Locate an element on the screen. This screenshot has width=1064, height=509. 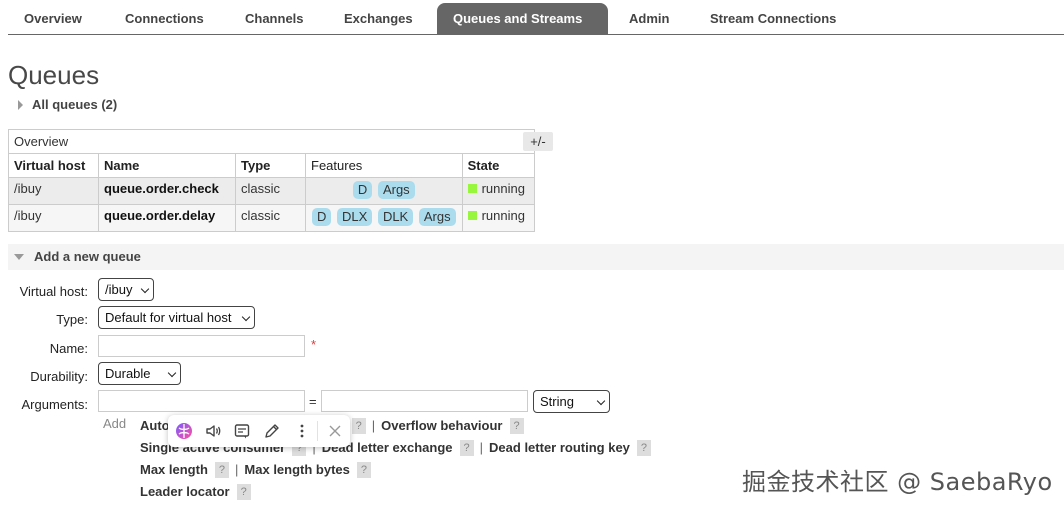
toolbar-divider is located at coordinates (317, 431).